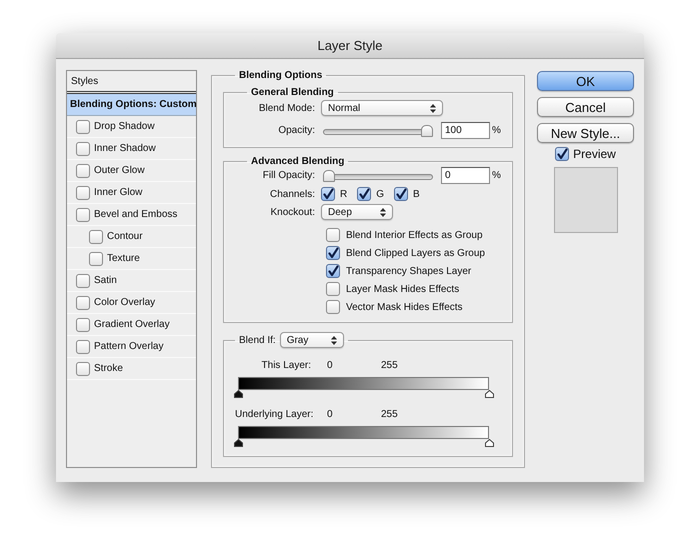 The image size is (700, 560). I want to click on style-item: Satin, so click(131, 281).